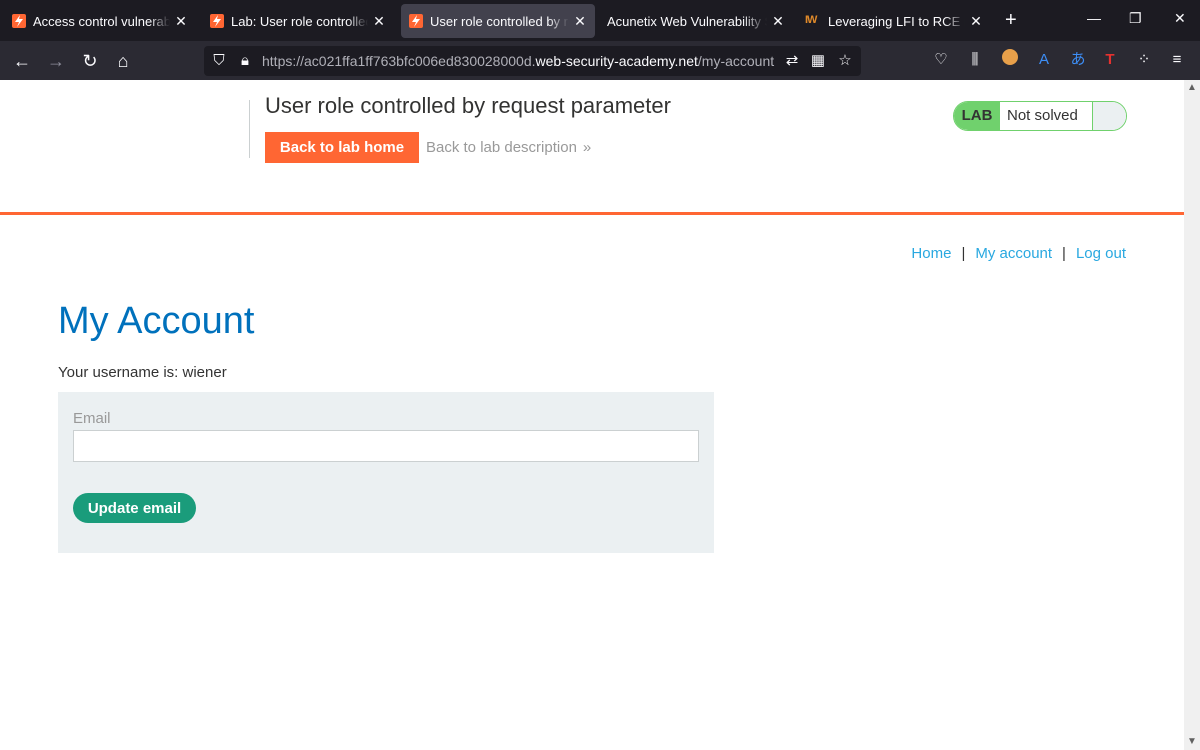  What do you see at coordinates (592, 213) in the screenshot?
I see `header-divider` at bounding box center [592, 213].